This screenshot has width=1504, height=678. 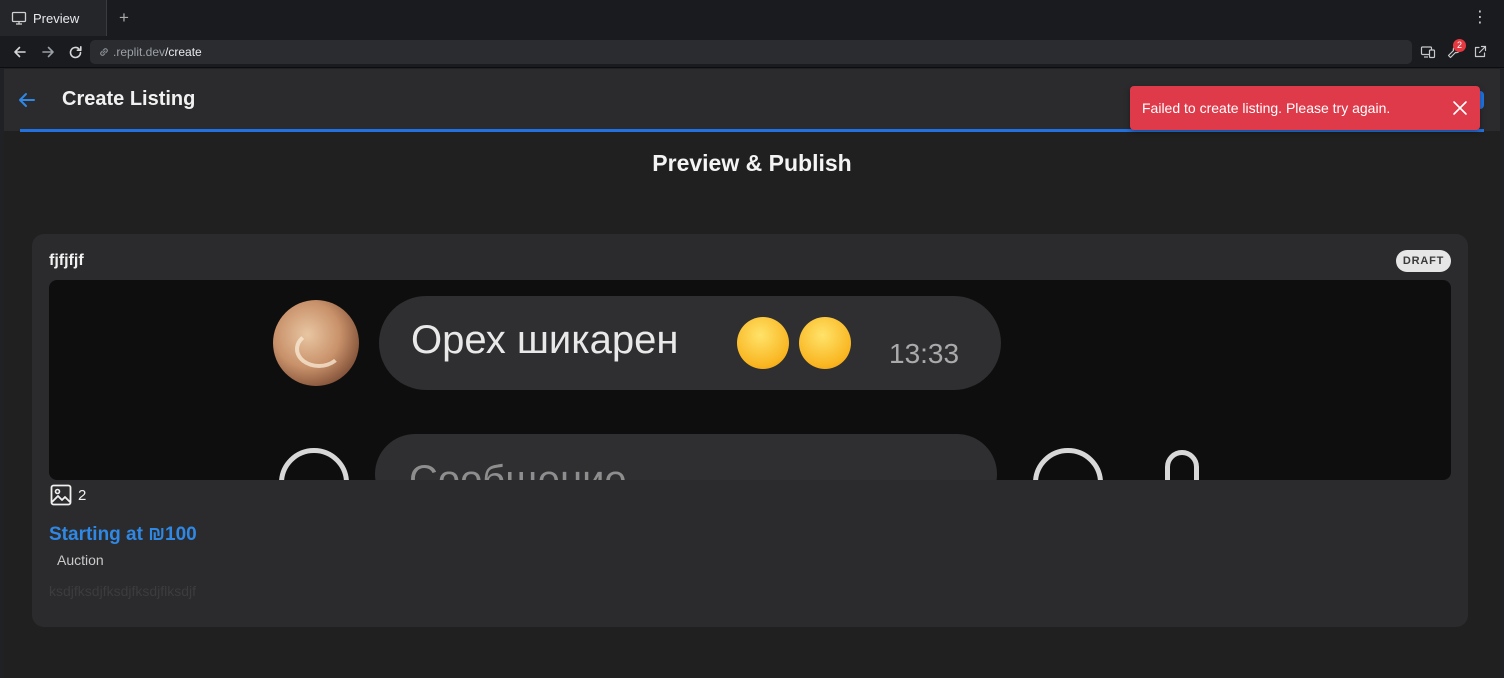 I want to click on chat-input-placeholder: Сообщение, so click(x=518, y=469).